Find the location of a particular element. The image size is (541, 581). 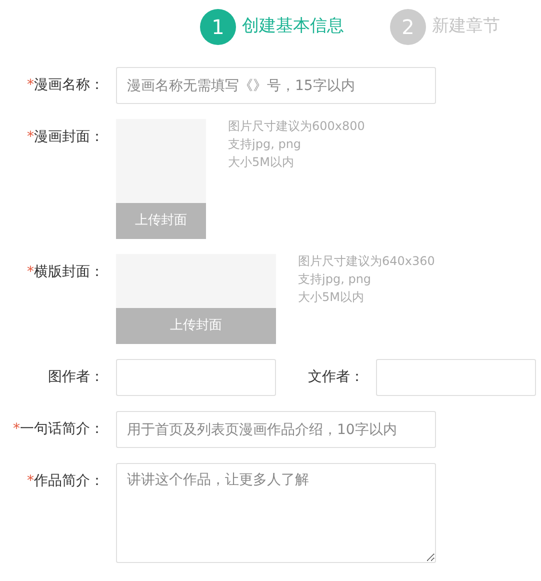

field-label: *作品简介： is located at coordinates (65, 481).